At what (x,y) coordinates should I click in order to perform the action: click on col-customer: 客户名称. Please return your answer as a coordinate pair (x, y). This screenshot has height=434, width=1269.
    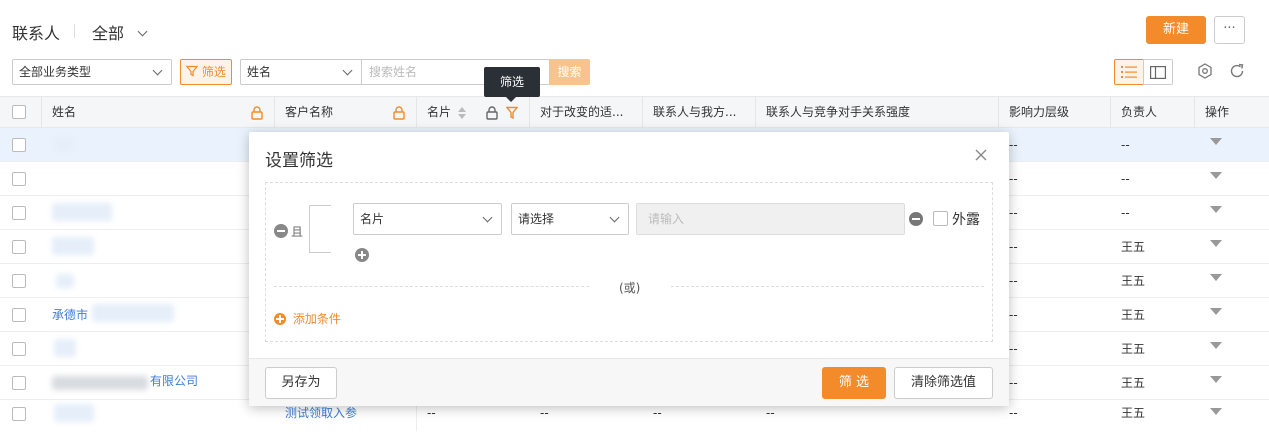
    Looking at the image, I should click on (346, 112).